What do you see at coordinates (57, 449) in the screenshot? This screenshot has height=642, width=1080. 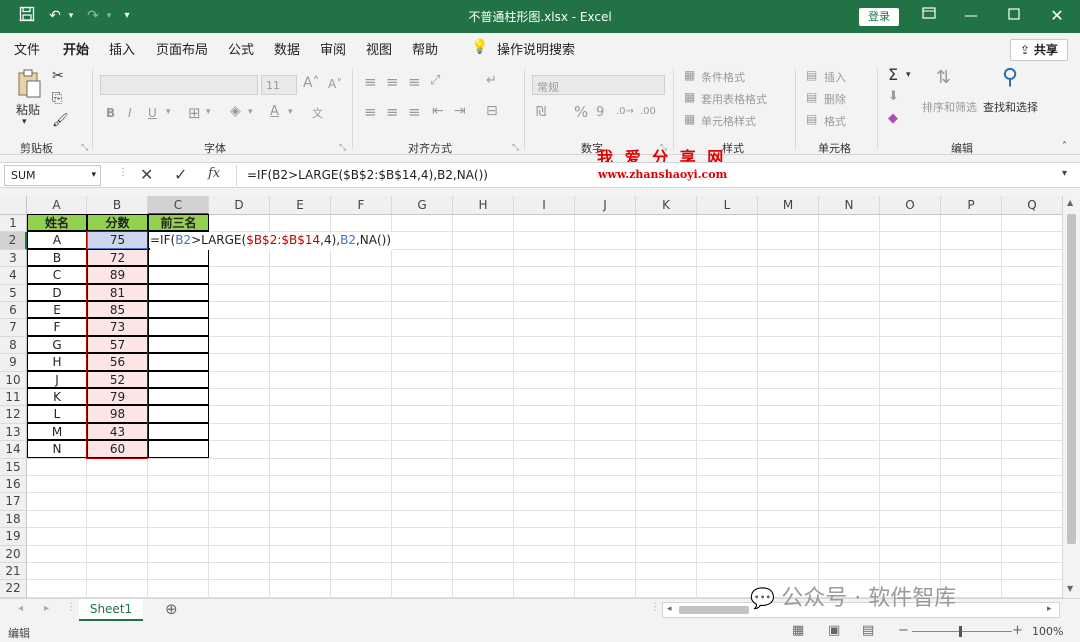 I see `name-cell: N` at bounding box center [57, 449].